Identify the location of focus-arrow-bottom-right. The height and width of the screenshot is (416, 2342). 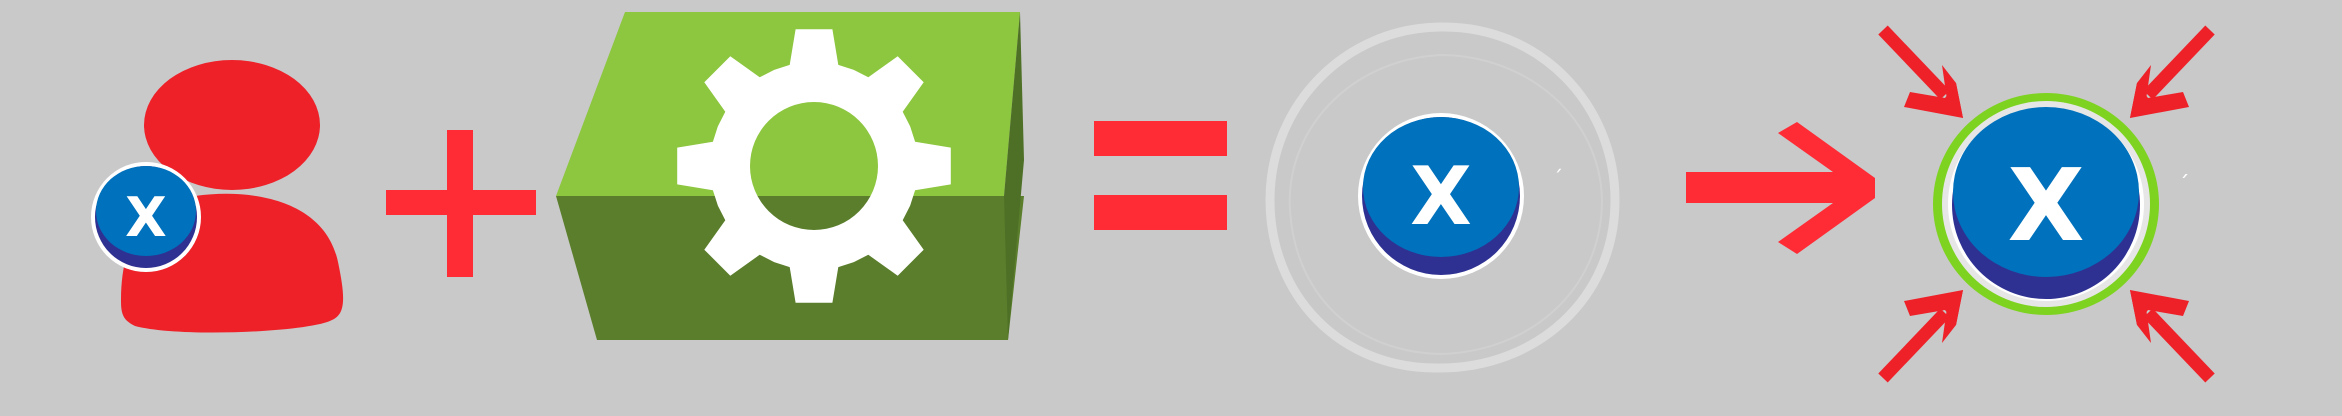
(2172, 336).